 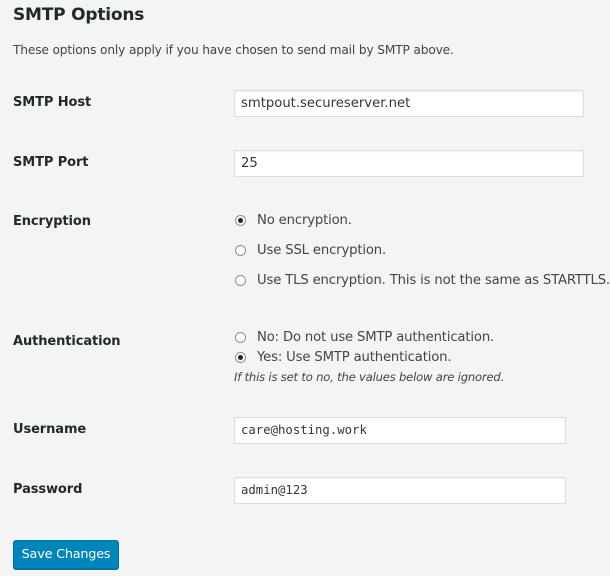 I want to click on authentication-label: Authentication, so click(x=67, y=341).